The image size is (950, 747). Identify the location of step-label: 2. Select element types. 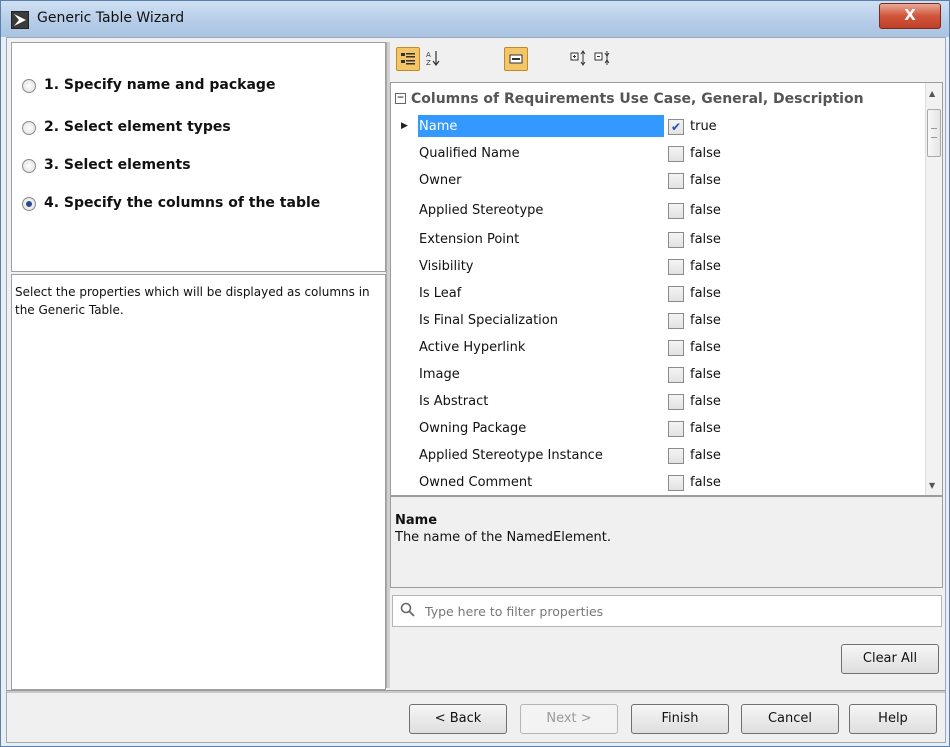
(137, 127).